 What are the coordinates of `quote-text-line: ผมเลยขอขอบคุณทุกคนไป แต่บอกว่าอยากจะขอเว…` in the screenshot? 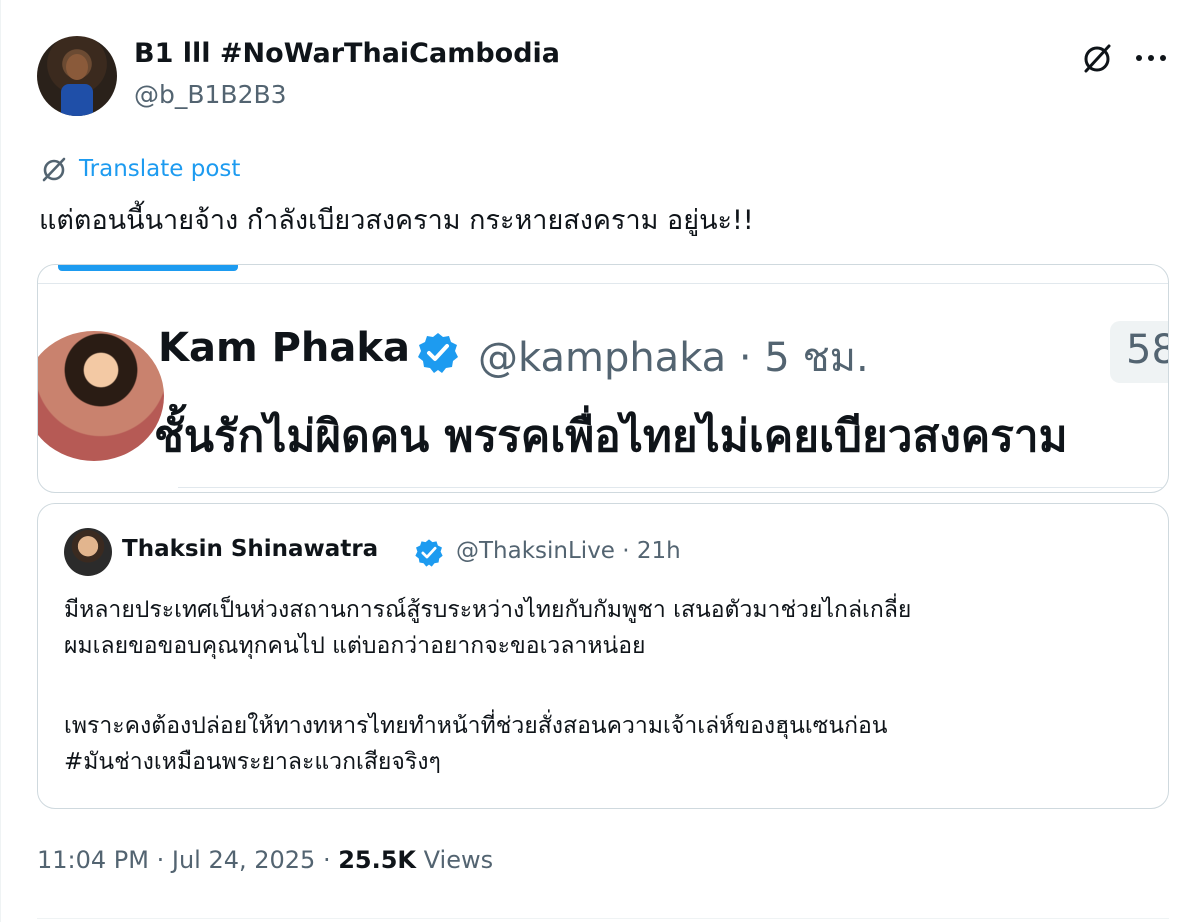 It's located at (355, 646).